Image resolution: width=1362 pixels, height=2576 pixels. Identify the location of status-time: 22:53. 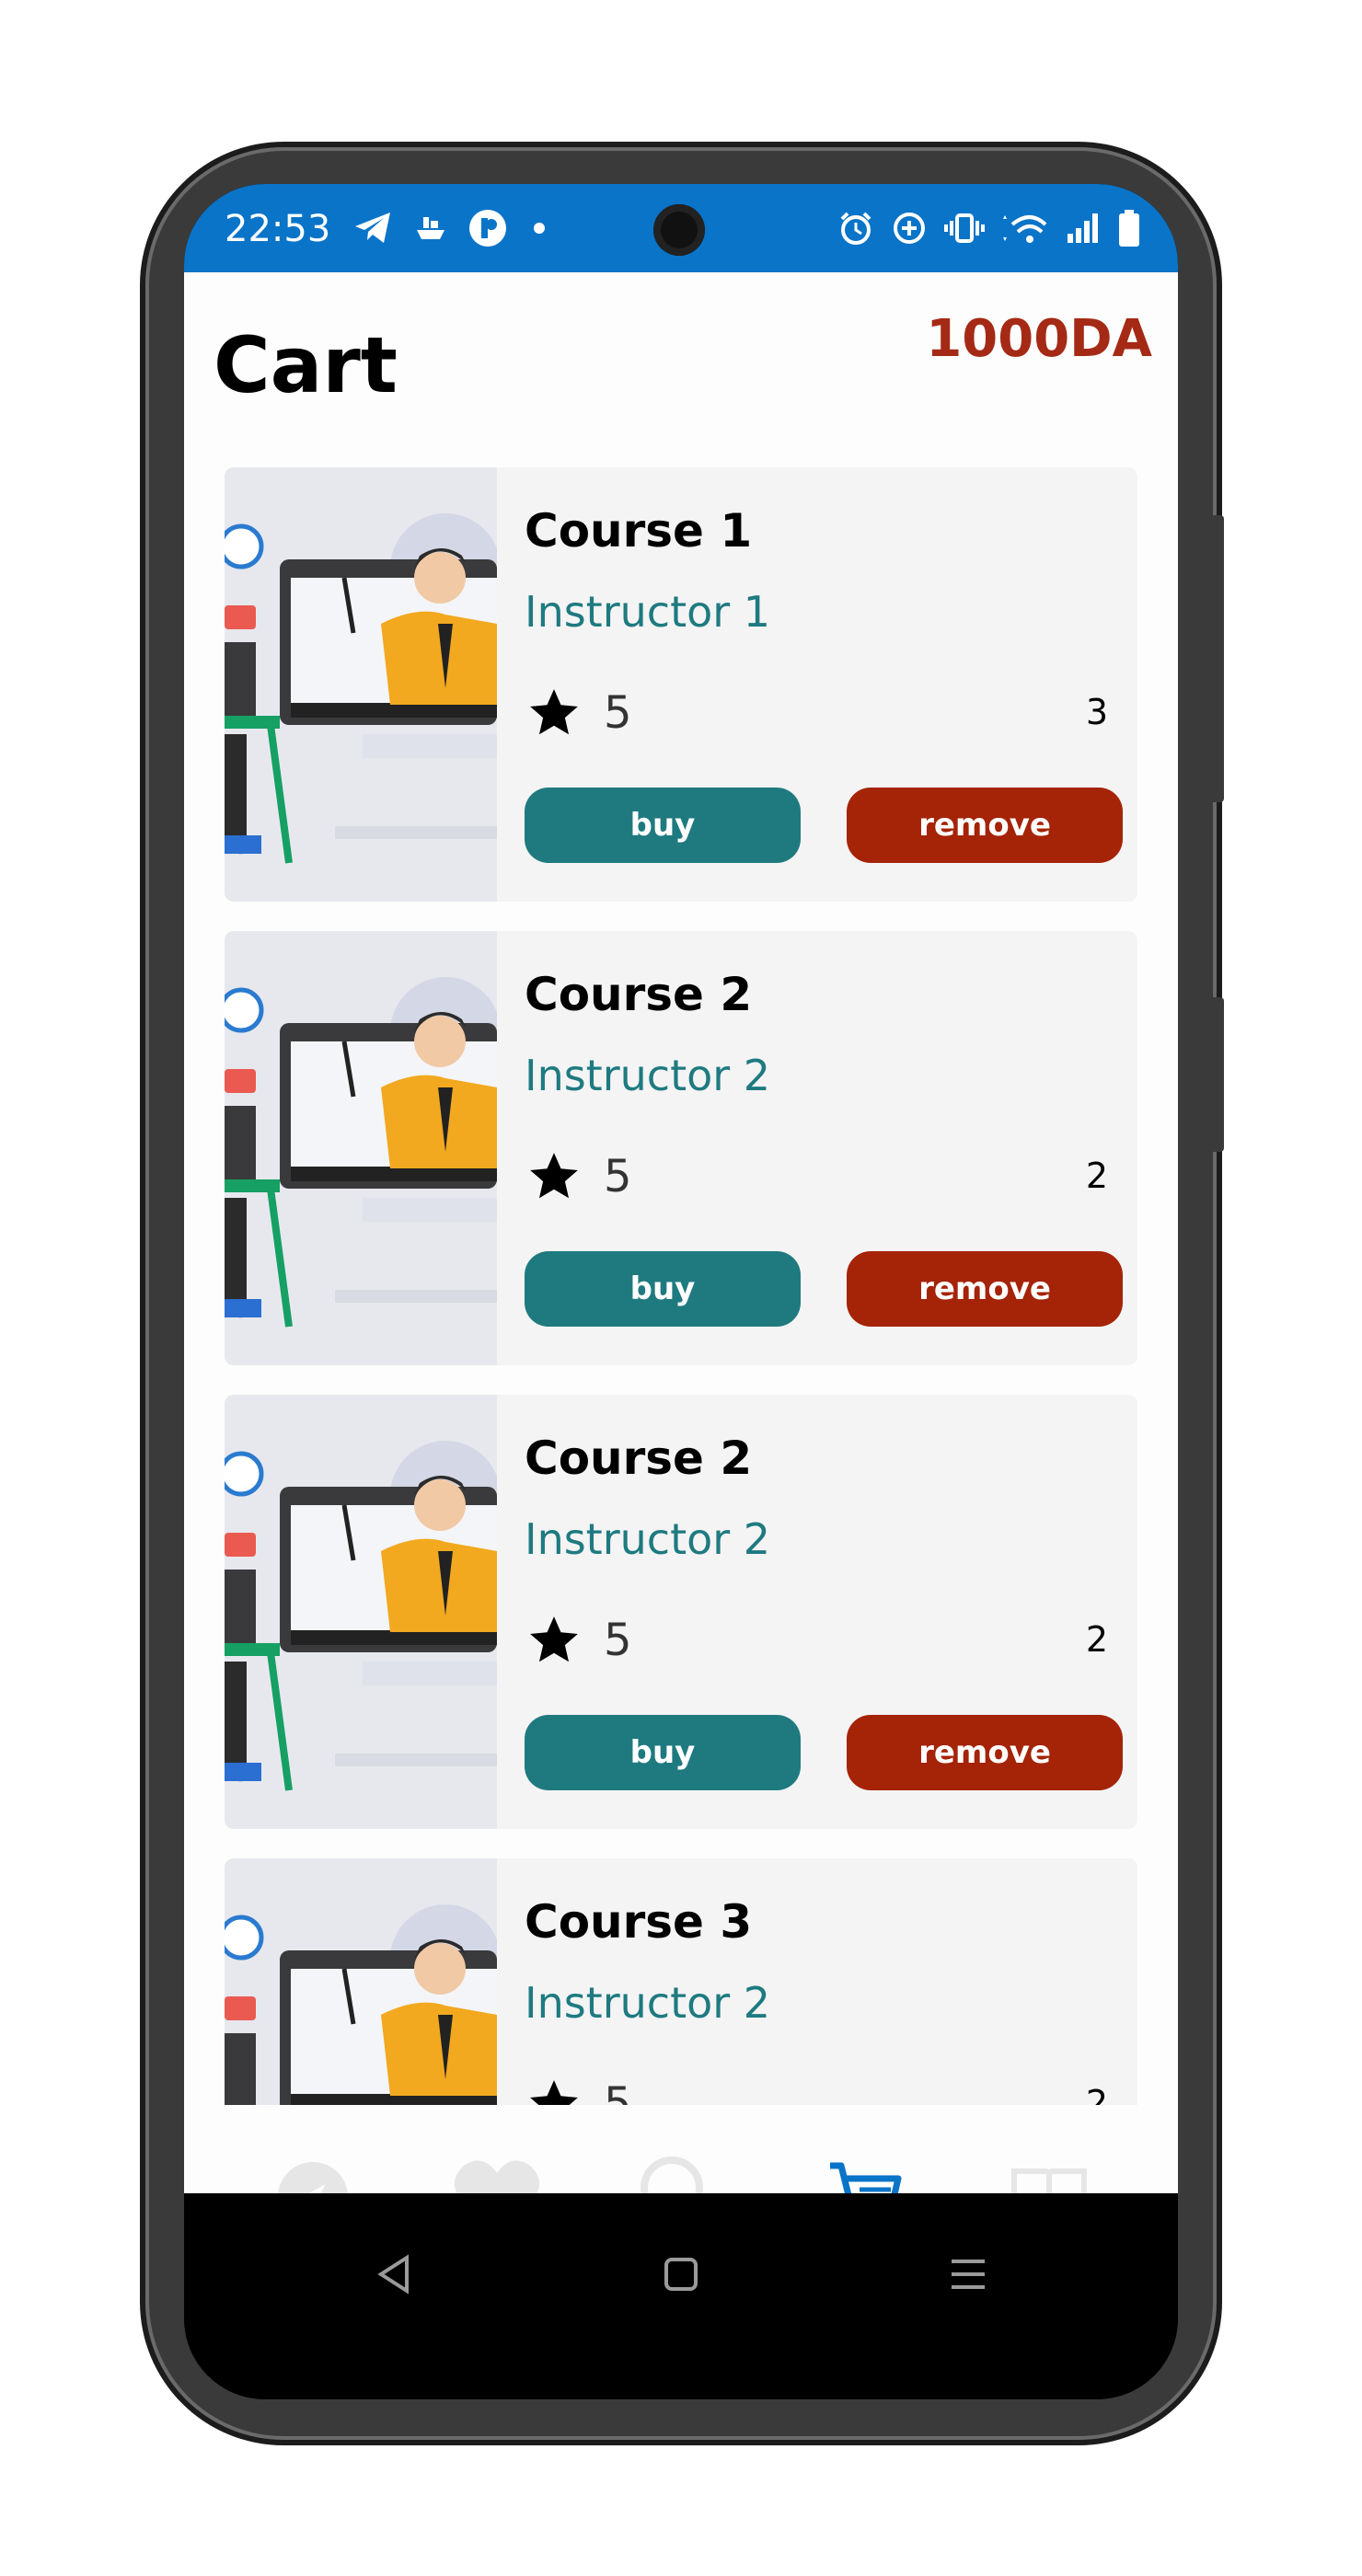
(278, 229).